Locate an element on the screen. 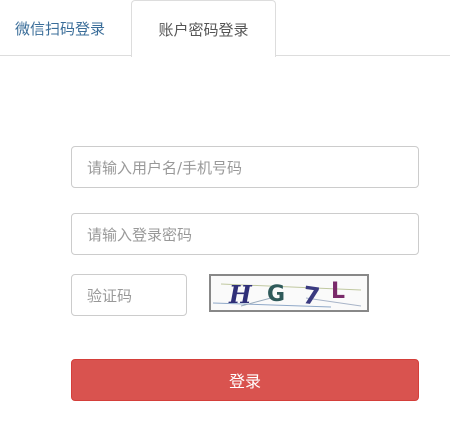 This screenshot has width=450, height=433. tab-wechat-scan: 微信扫码登录 is located at coordinates (60, 28).